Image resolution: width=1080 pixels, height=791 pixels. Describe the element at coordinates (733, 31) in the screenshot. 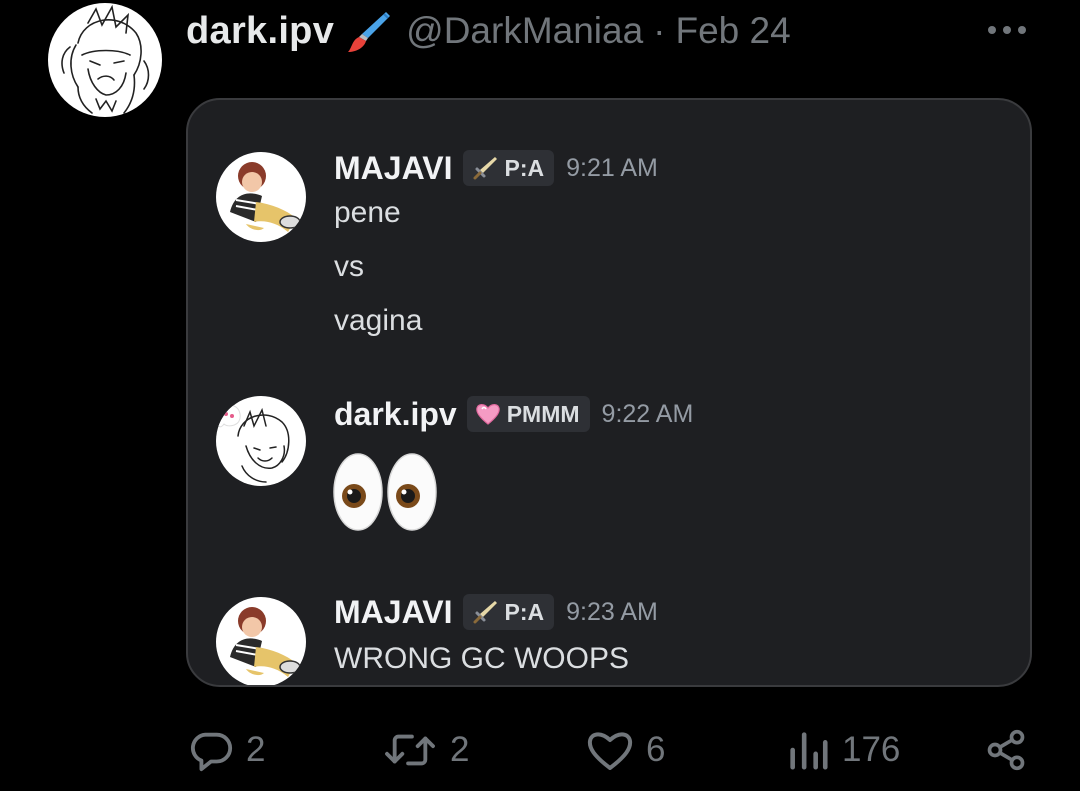

I see `post-date: Feb 24` at that location.